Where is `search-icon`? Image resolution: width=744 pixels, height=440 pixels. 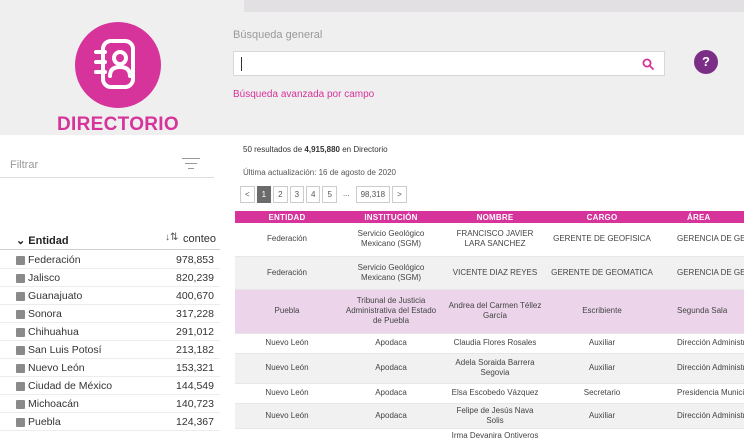
search-icon is located at coordinates (648, 64).